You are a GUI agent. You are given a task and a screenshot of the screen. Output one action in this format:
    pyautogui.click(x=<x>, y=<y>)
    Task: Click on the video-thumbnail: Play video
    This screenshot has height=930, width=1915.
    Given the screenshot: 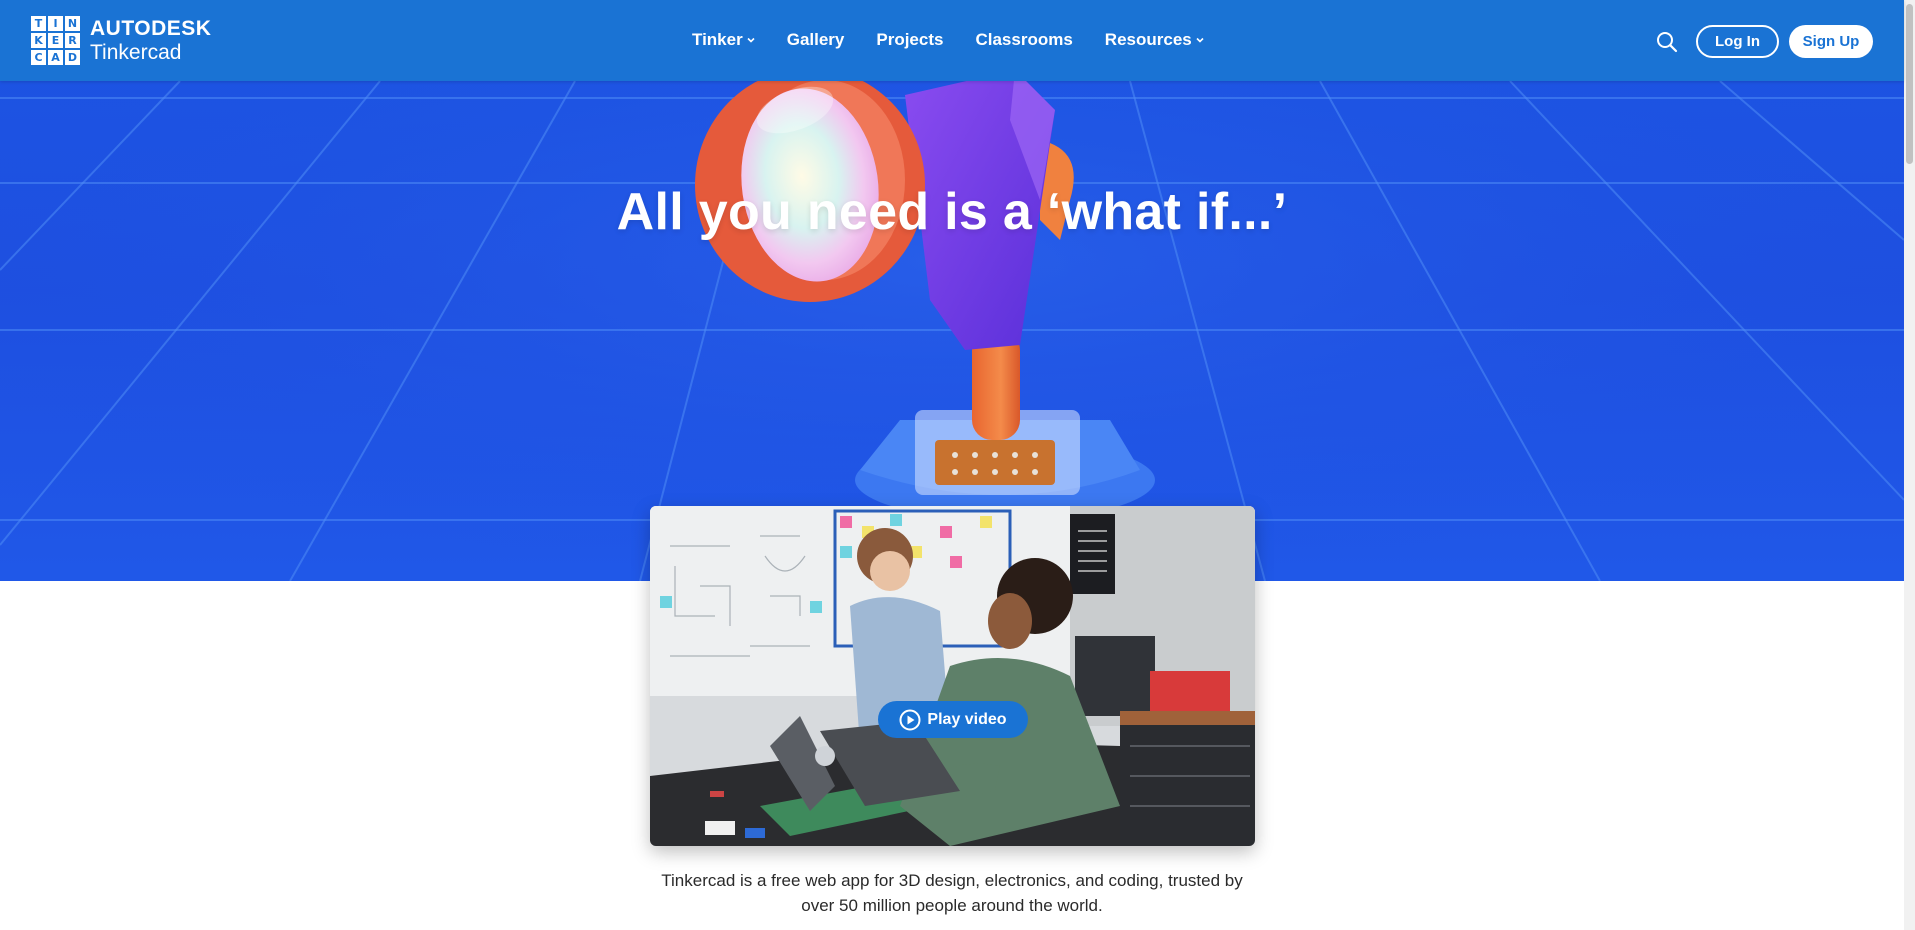 What is the action you would take?
    pyautogui.click(x=952, y=676)
    